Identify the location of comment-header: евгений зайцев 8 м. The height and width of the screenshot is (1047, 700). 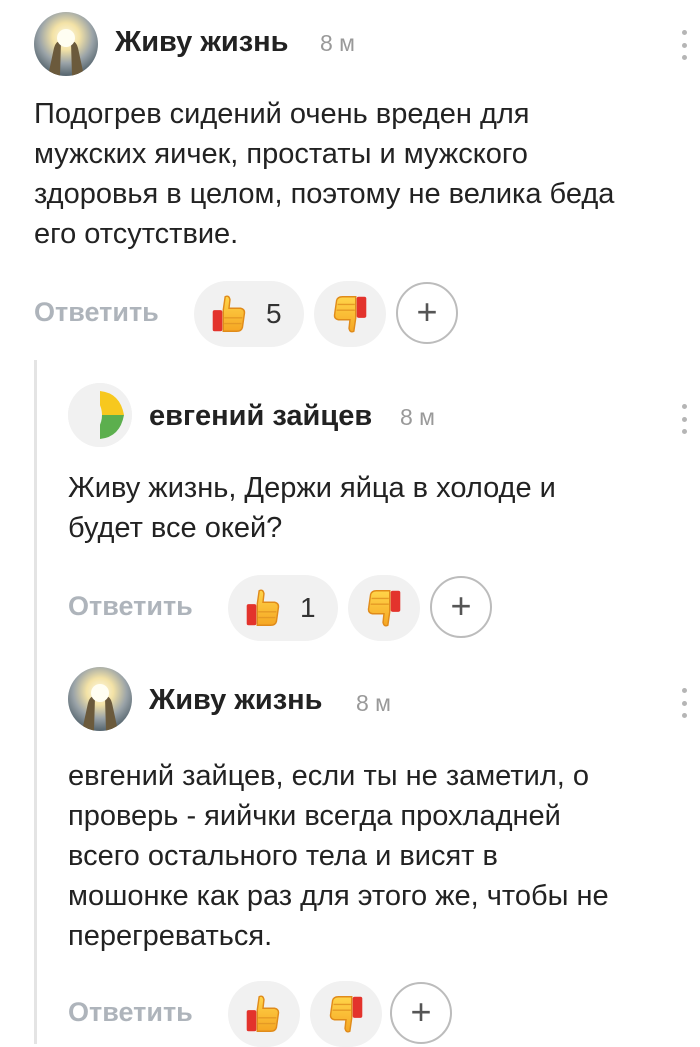
(367, 418).